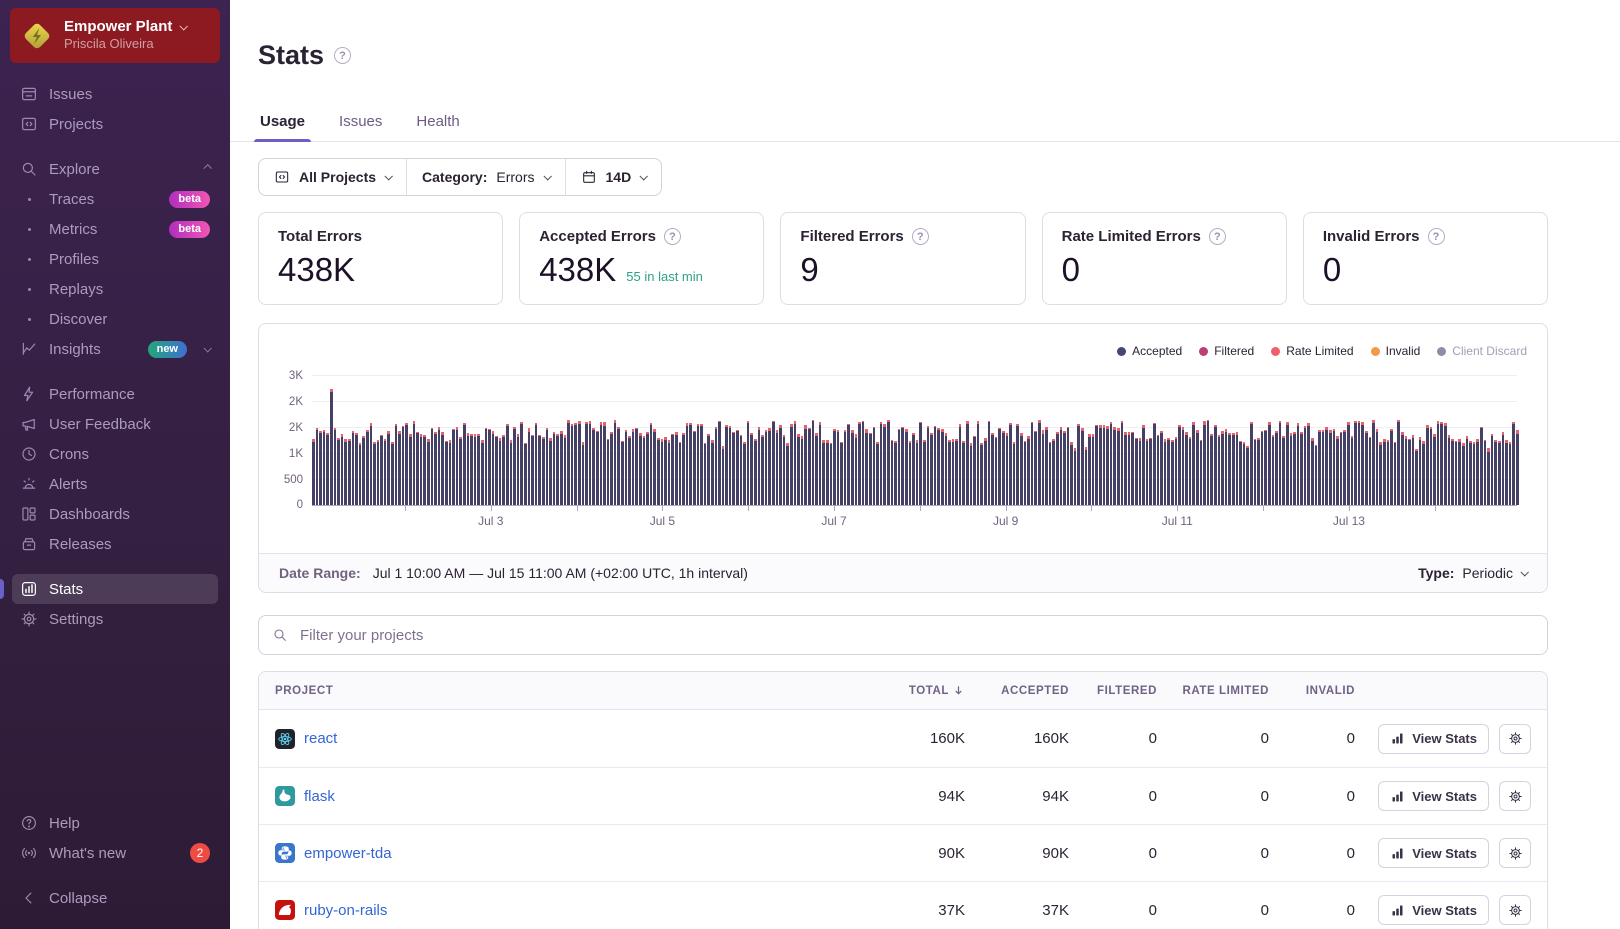 The width and height of the screenshot is (1620, 929). What do you see at coordinates (1395, 351) in the screenshot?
I see `legend-item-invalid: Invalid` at bounding box center [1395, 351].